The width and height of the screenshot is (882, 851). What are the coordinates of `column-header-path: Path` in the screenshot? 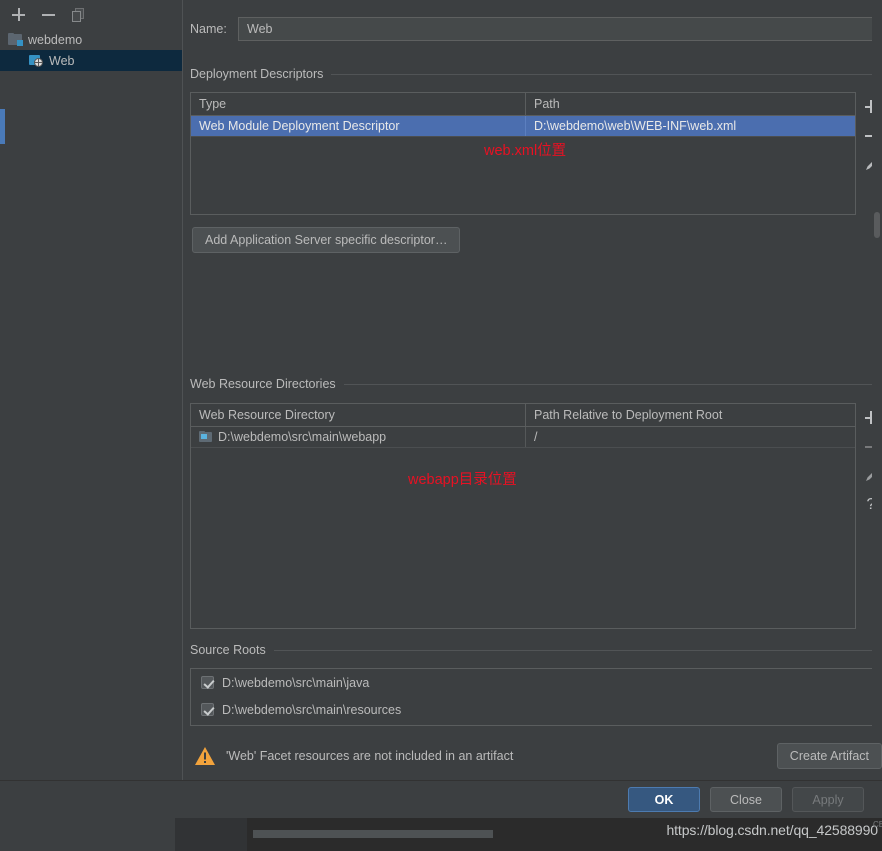 It's located at (690, 104).